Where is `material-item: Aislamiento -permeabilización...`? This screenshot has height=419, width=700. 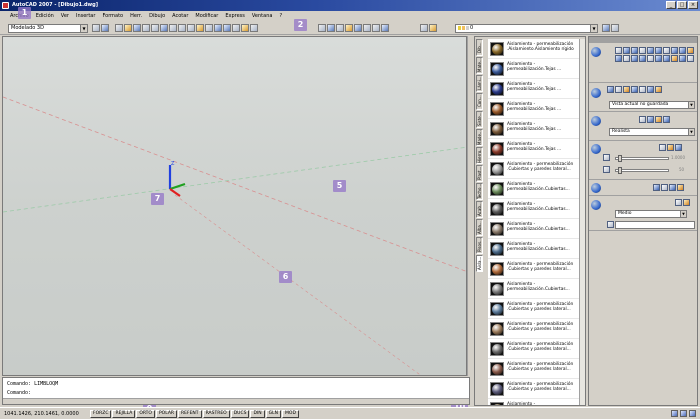
material-item: Aislamiento -permeabilización... is located at coordinates (533, 402).